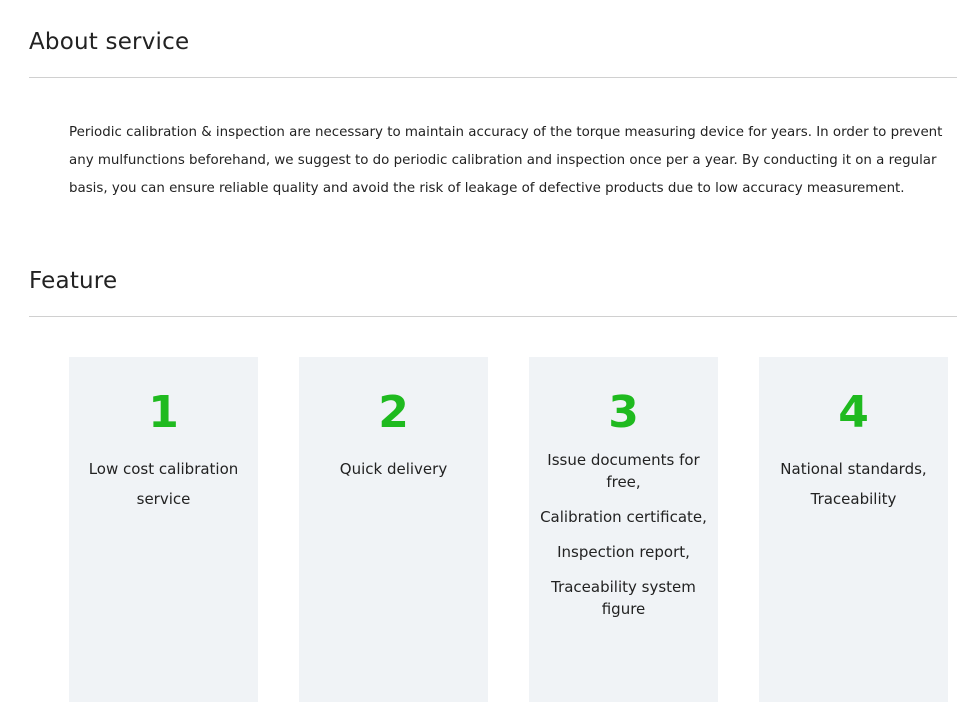 The image size is (957, 724). Describe the element at coordinates (853, 529) in the screenshot. I see `feature-card-4: 4 National standards, Traceability` at that location.